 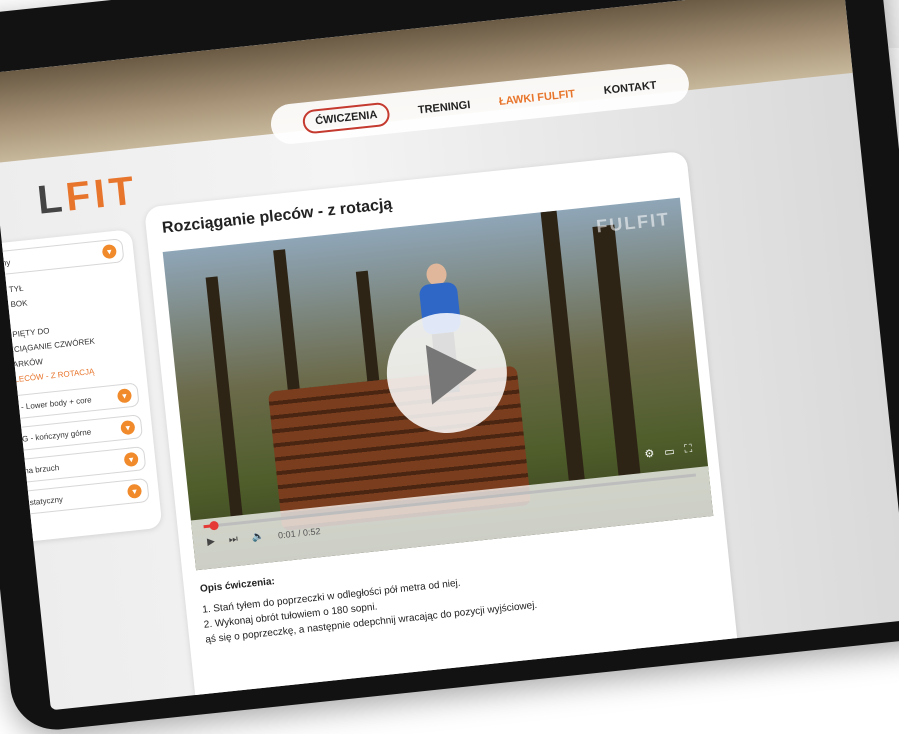 I want to click on video-overlay-icons: ⚙ ▭ ⛶, so click(x=668, y=452).